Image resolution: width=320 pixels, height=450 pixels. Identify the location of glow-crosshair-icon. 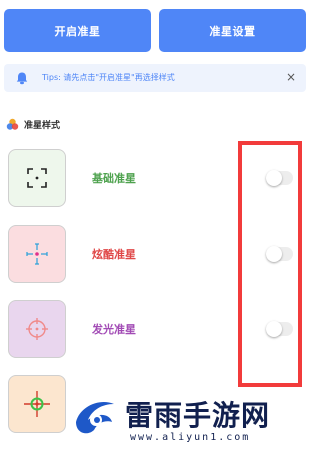
(37, 329).